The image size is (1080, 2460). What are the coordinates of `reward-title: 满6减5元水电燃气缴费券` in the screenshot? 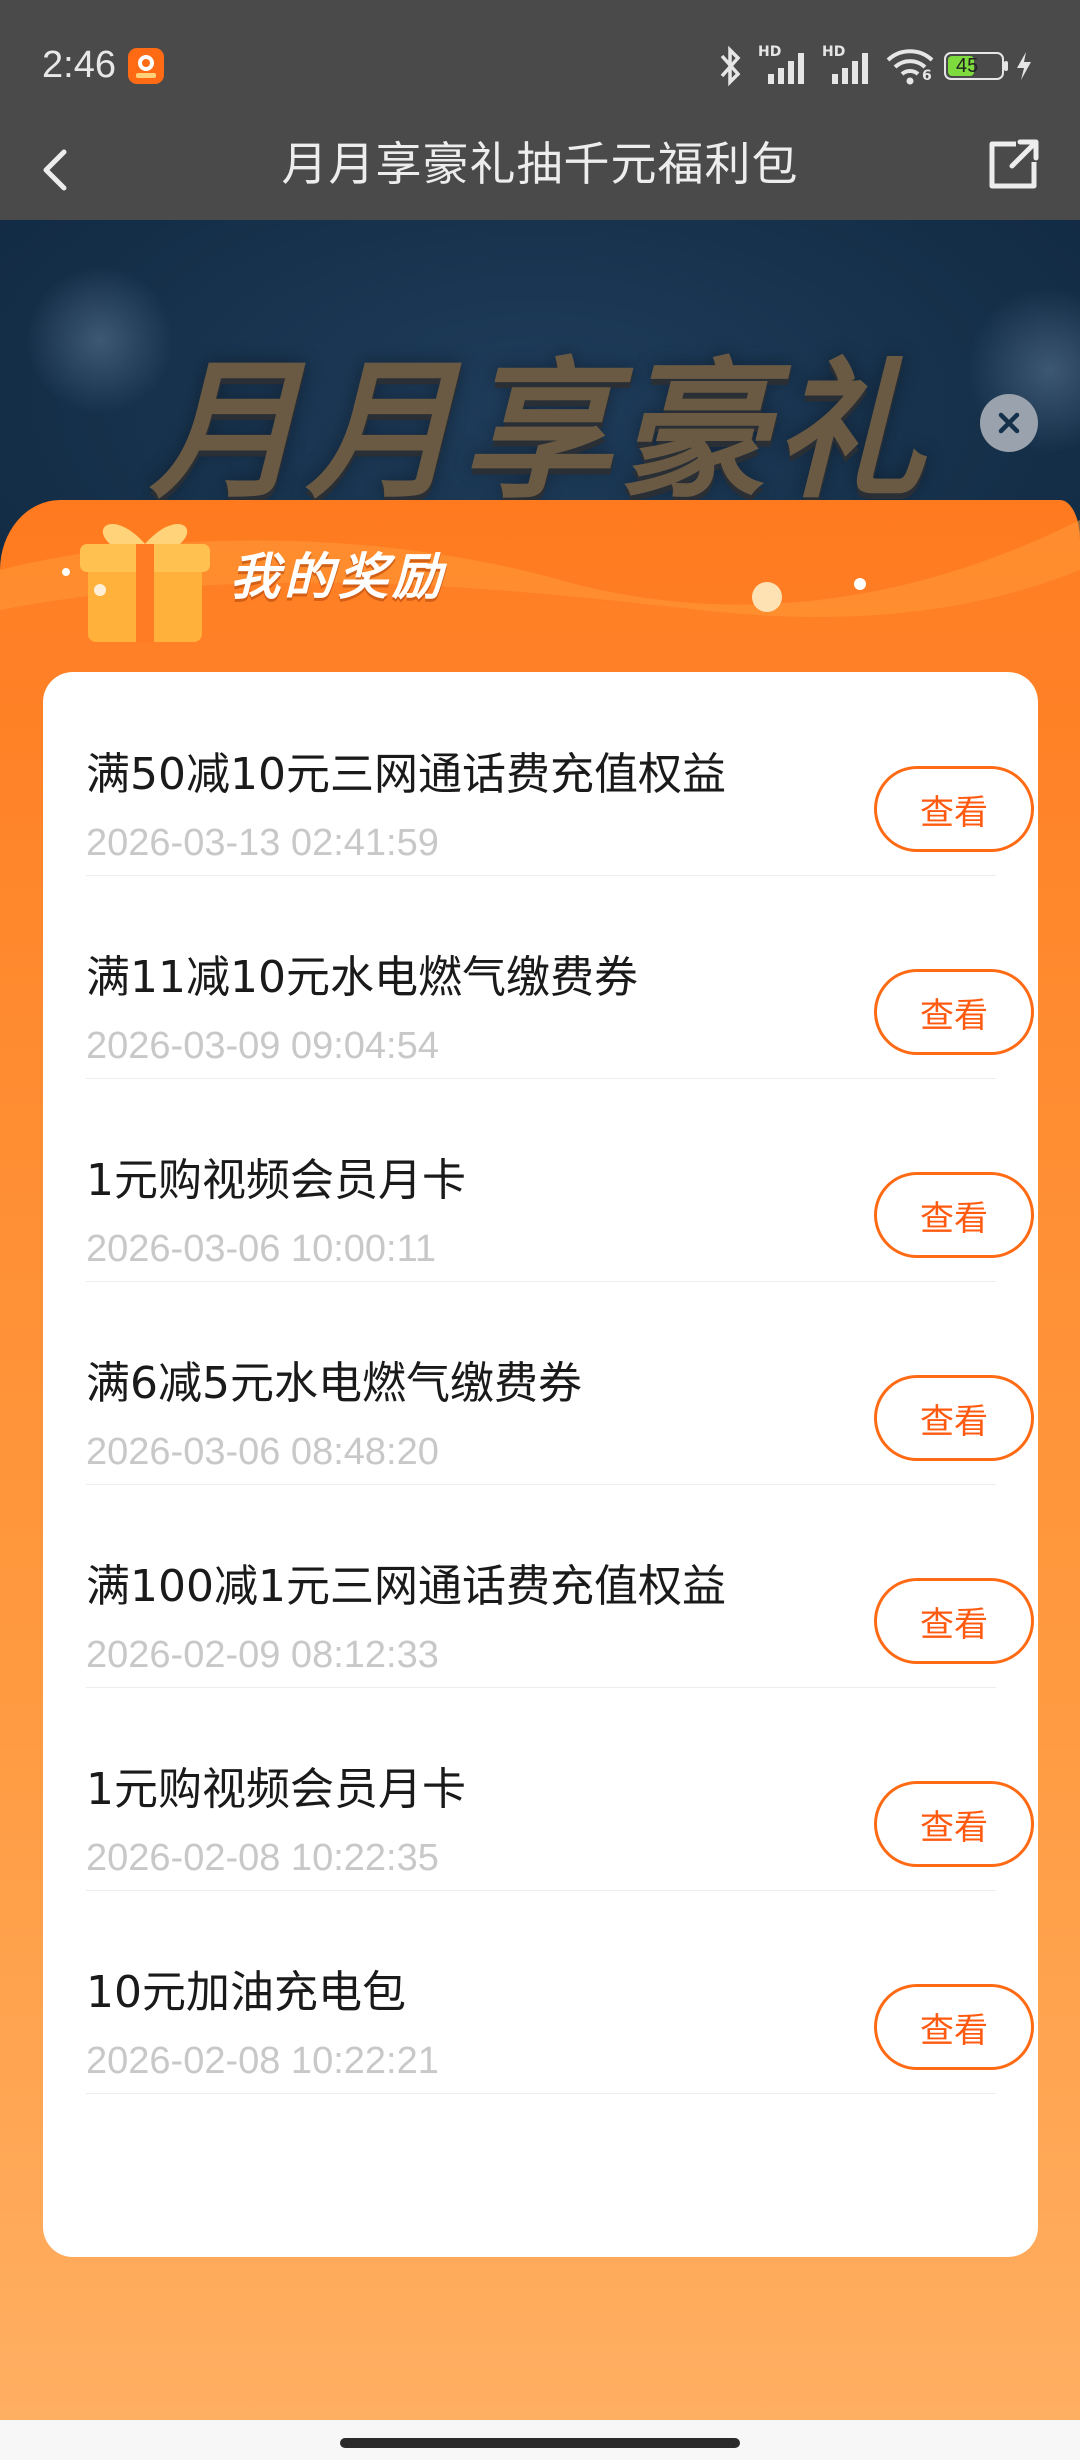 It's located at (334, 1383).